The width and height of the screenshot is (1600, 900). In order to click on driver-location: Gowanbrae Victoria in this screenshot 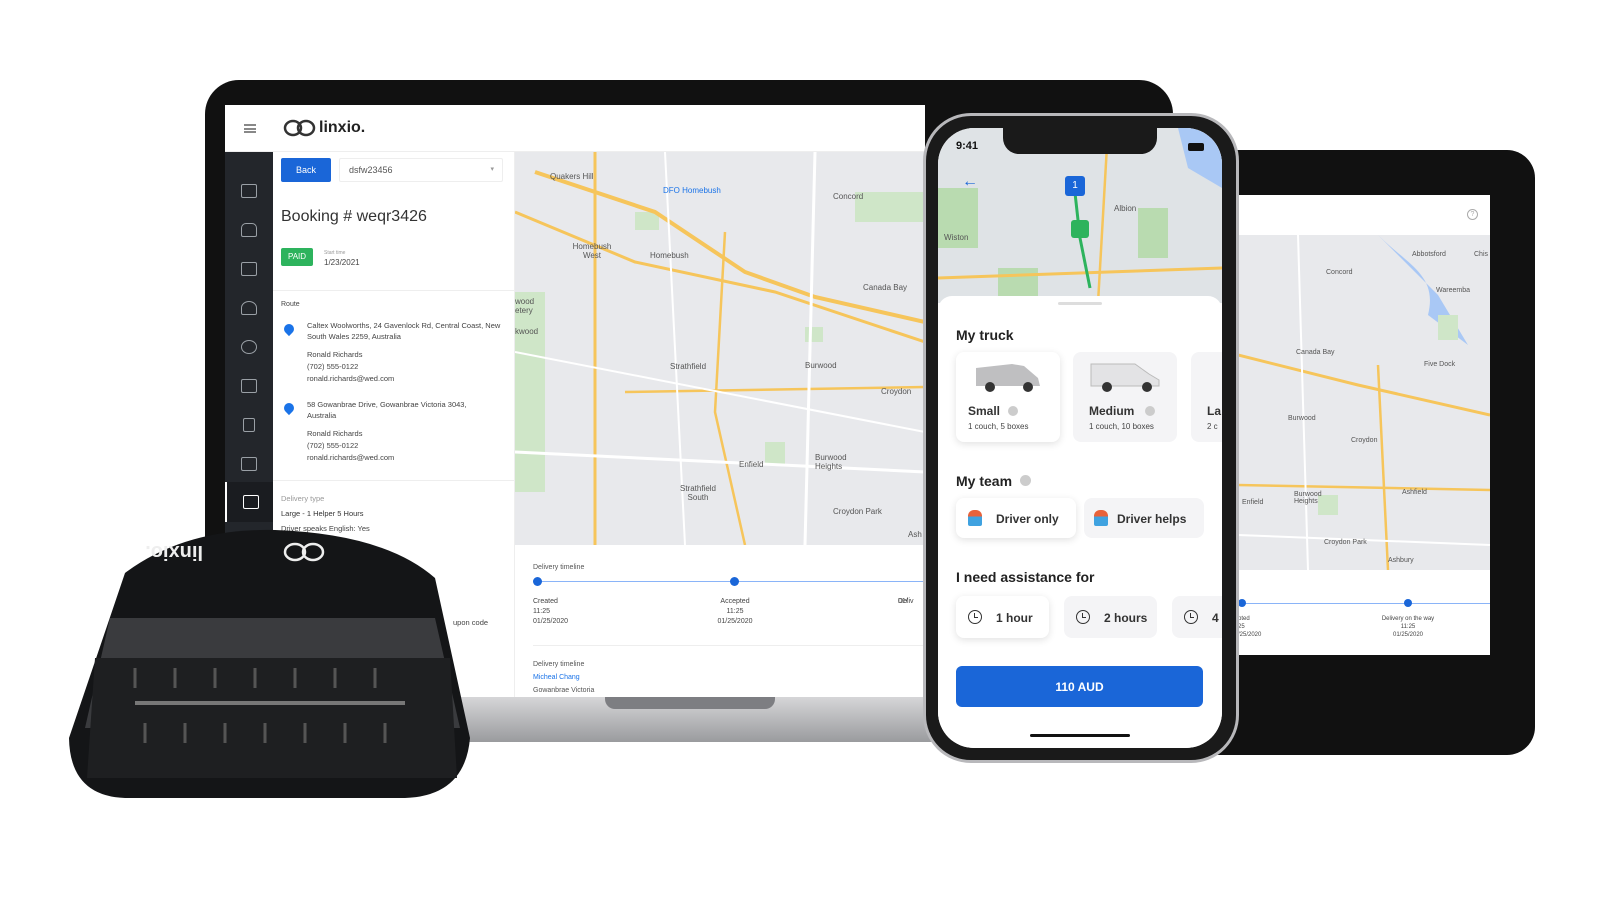, I will do `click(564, 690)`.